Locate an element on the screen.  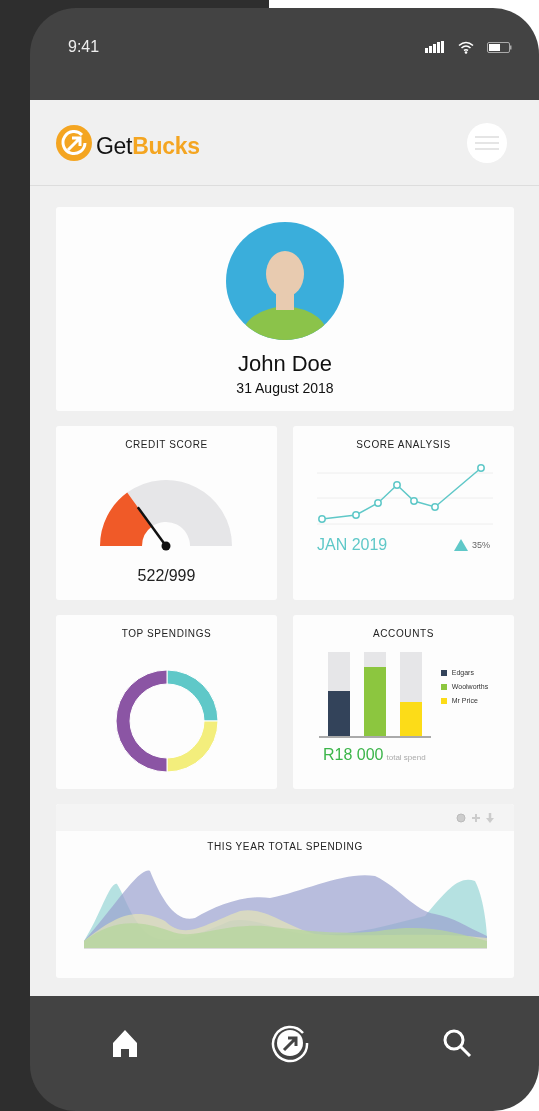
card-title: THIS YEAR TOTAL SPENDING is located at coordinates (285, 846).